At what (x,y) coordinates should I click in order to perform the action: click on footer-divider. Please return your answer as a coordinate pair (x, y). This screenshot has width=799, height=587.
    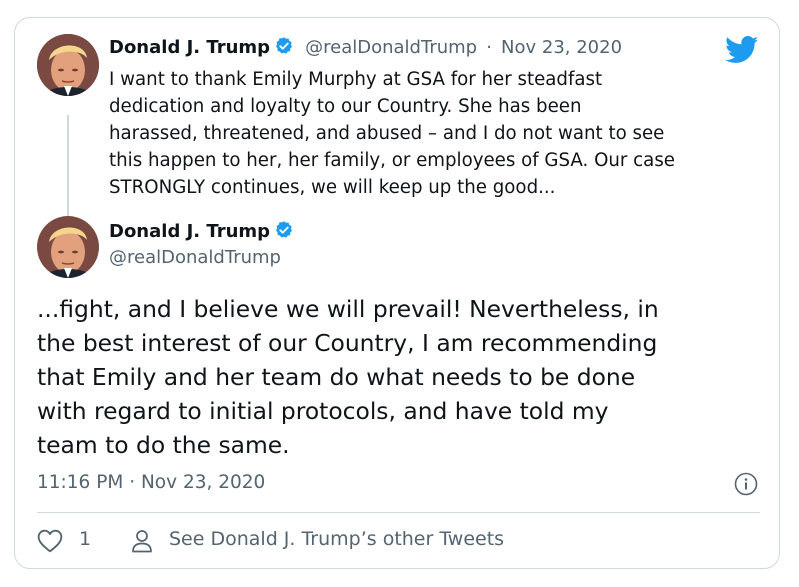
    Looking at the image, I should click on (398, 512).